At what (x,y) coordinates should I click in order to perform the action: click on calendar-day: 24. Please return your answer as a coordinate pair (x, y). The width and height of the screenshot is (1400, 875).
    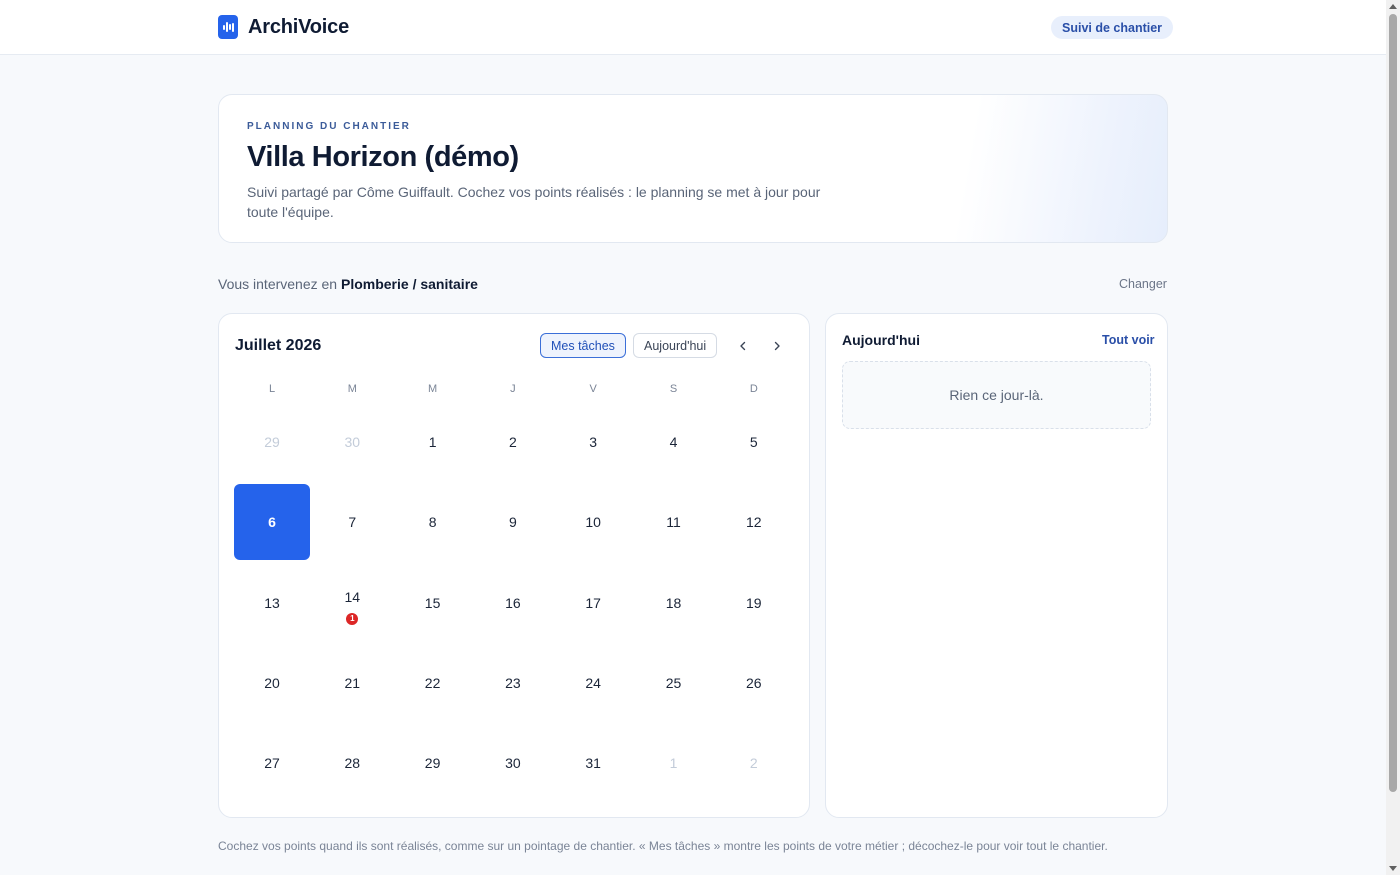
    Looking at the image, I should click on (593, 683).